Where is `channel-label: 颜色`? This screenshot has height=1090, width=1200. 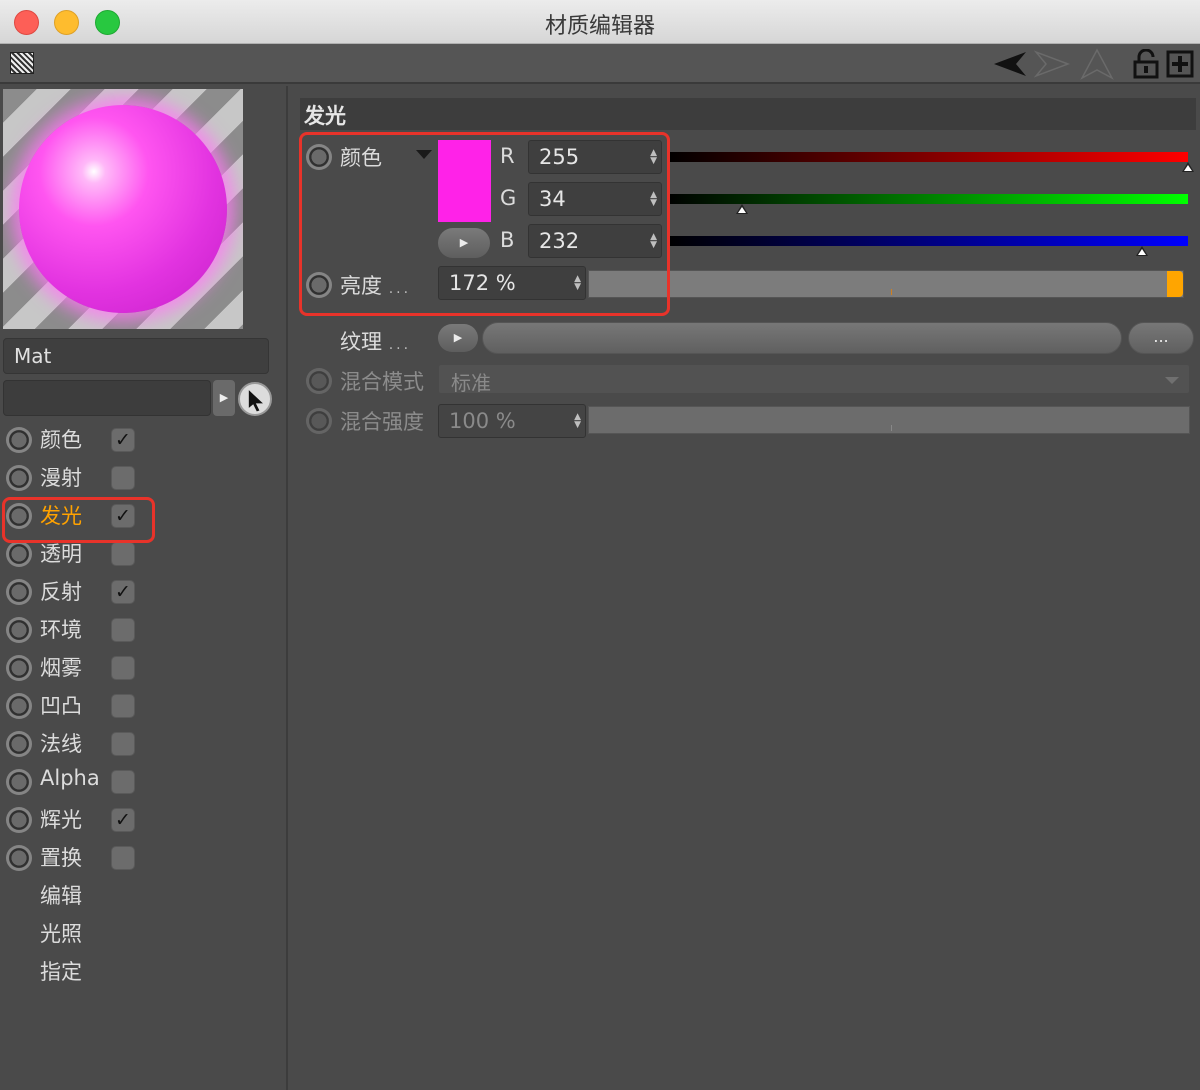 channel-label: 颜色 is located at coordinates (61, 439).